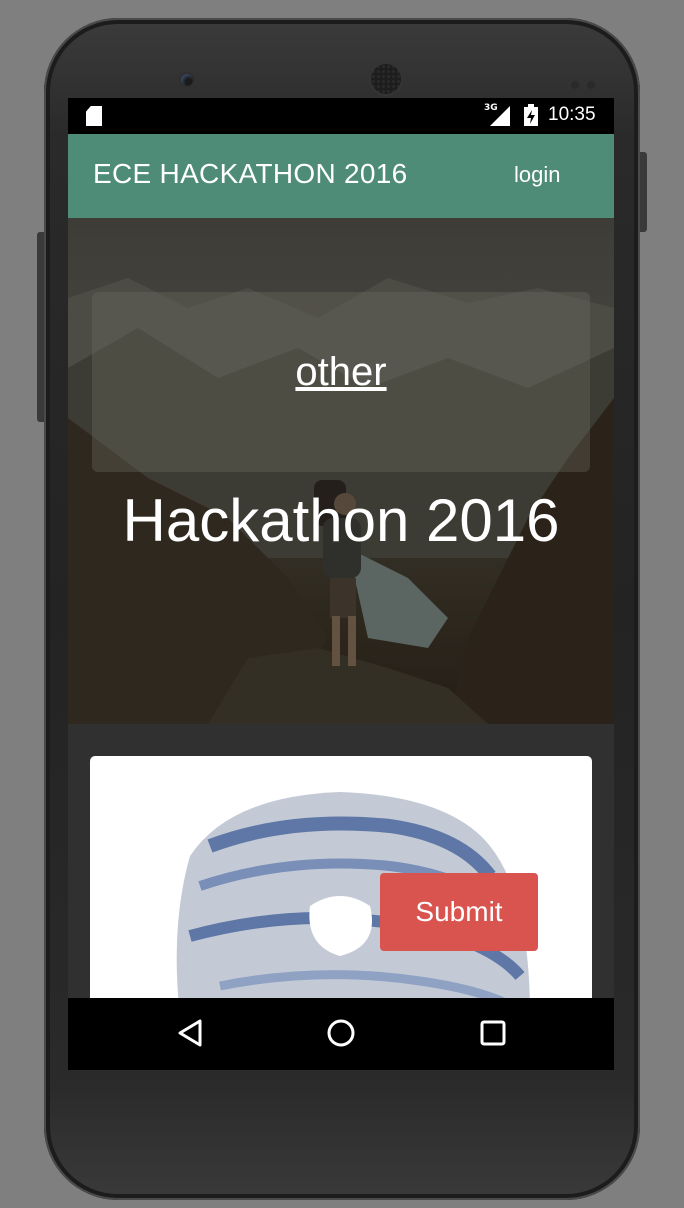  Describe the element at coordinates (187, 80) in the screenshot. I see `front-camera` at that location.